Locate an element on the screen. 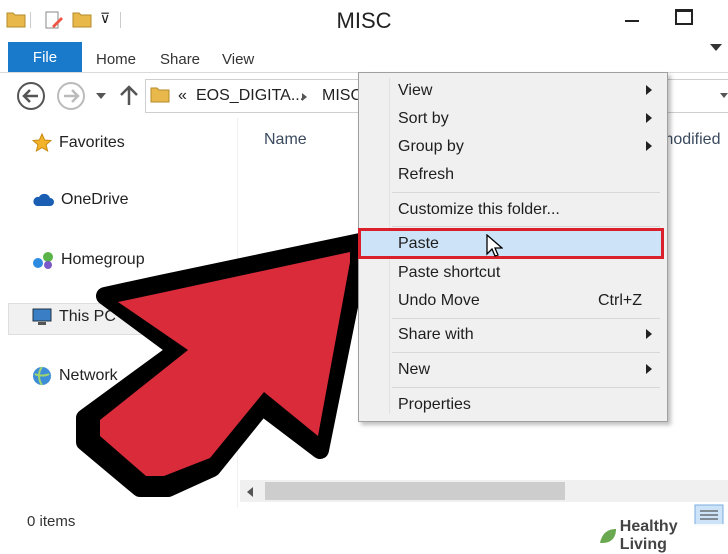  menu-item-refresh: Refresh is located at coordinates (426, 175).